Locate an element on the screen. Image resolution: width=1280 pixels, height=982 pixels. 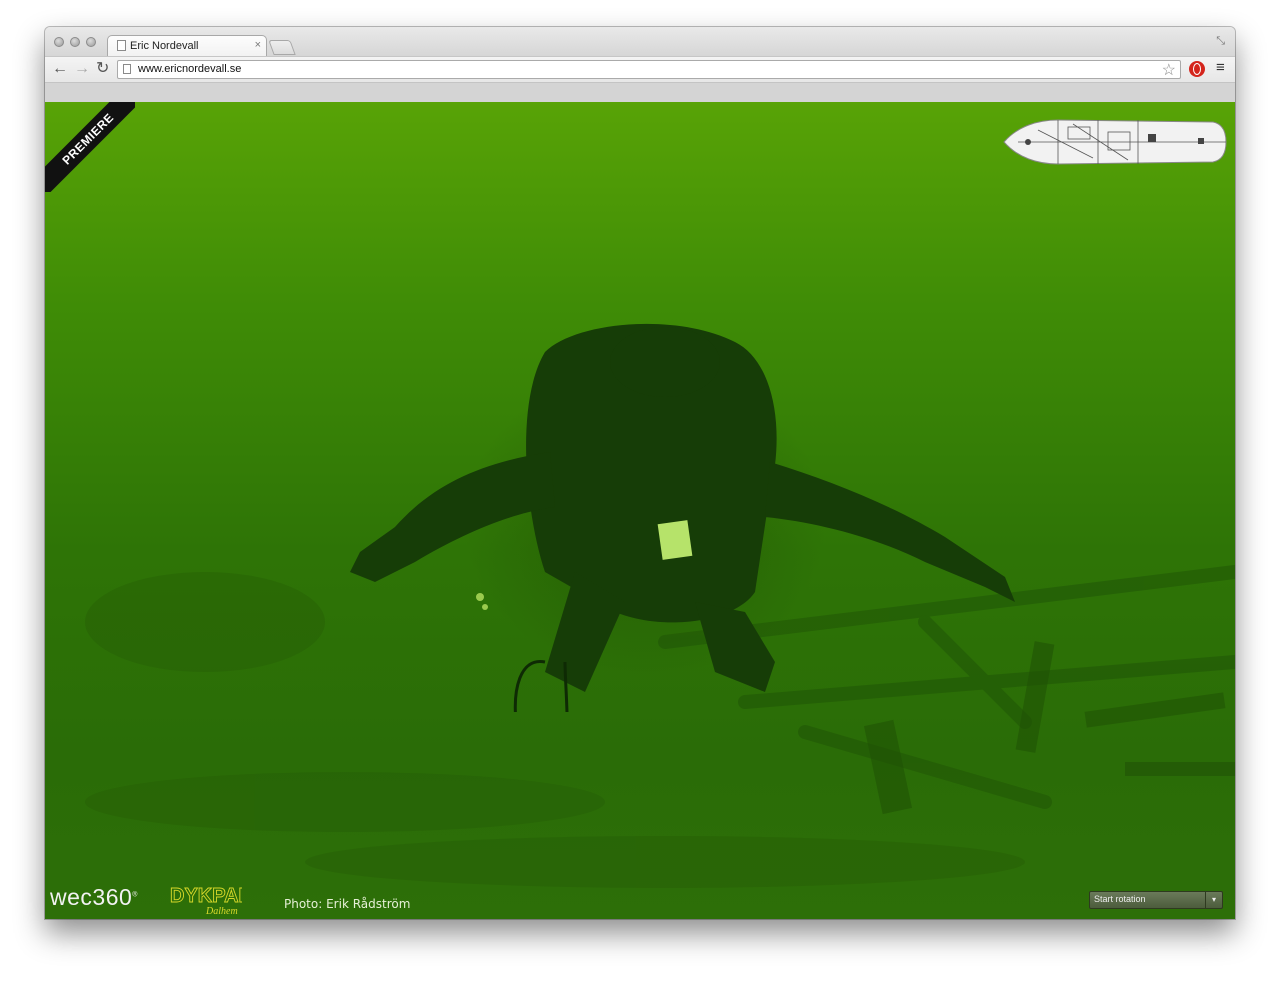
wec360-text: wec360 is located at coordinates (91, 897).